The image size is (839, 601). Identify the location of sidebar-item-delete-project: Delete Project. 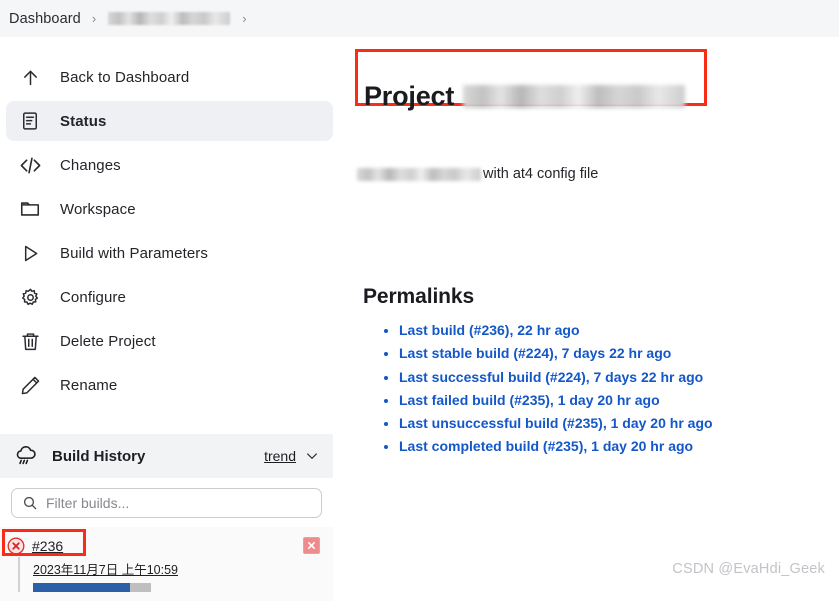
(169, 341).